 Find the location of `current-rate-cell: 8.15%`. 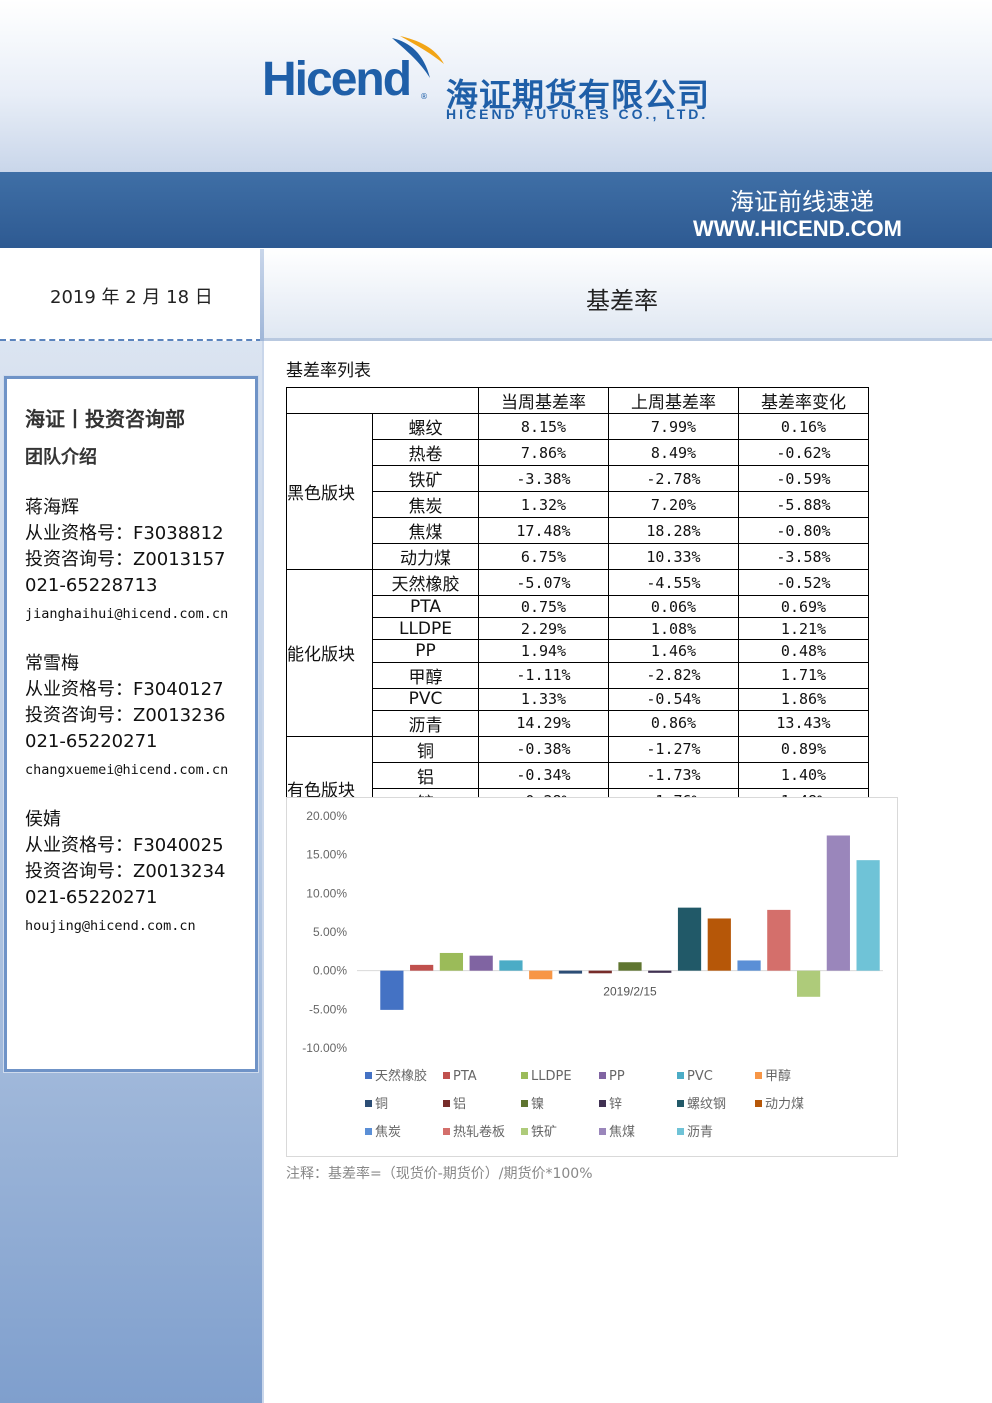

current-rate-cell: 8.15% is located at coordinates (543, 426).